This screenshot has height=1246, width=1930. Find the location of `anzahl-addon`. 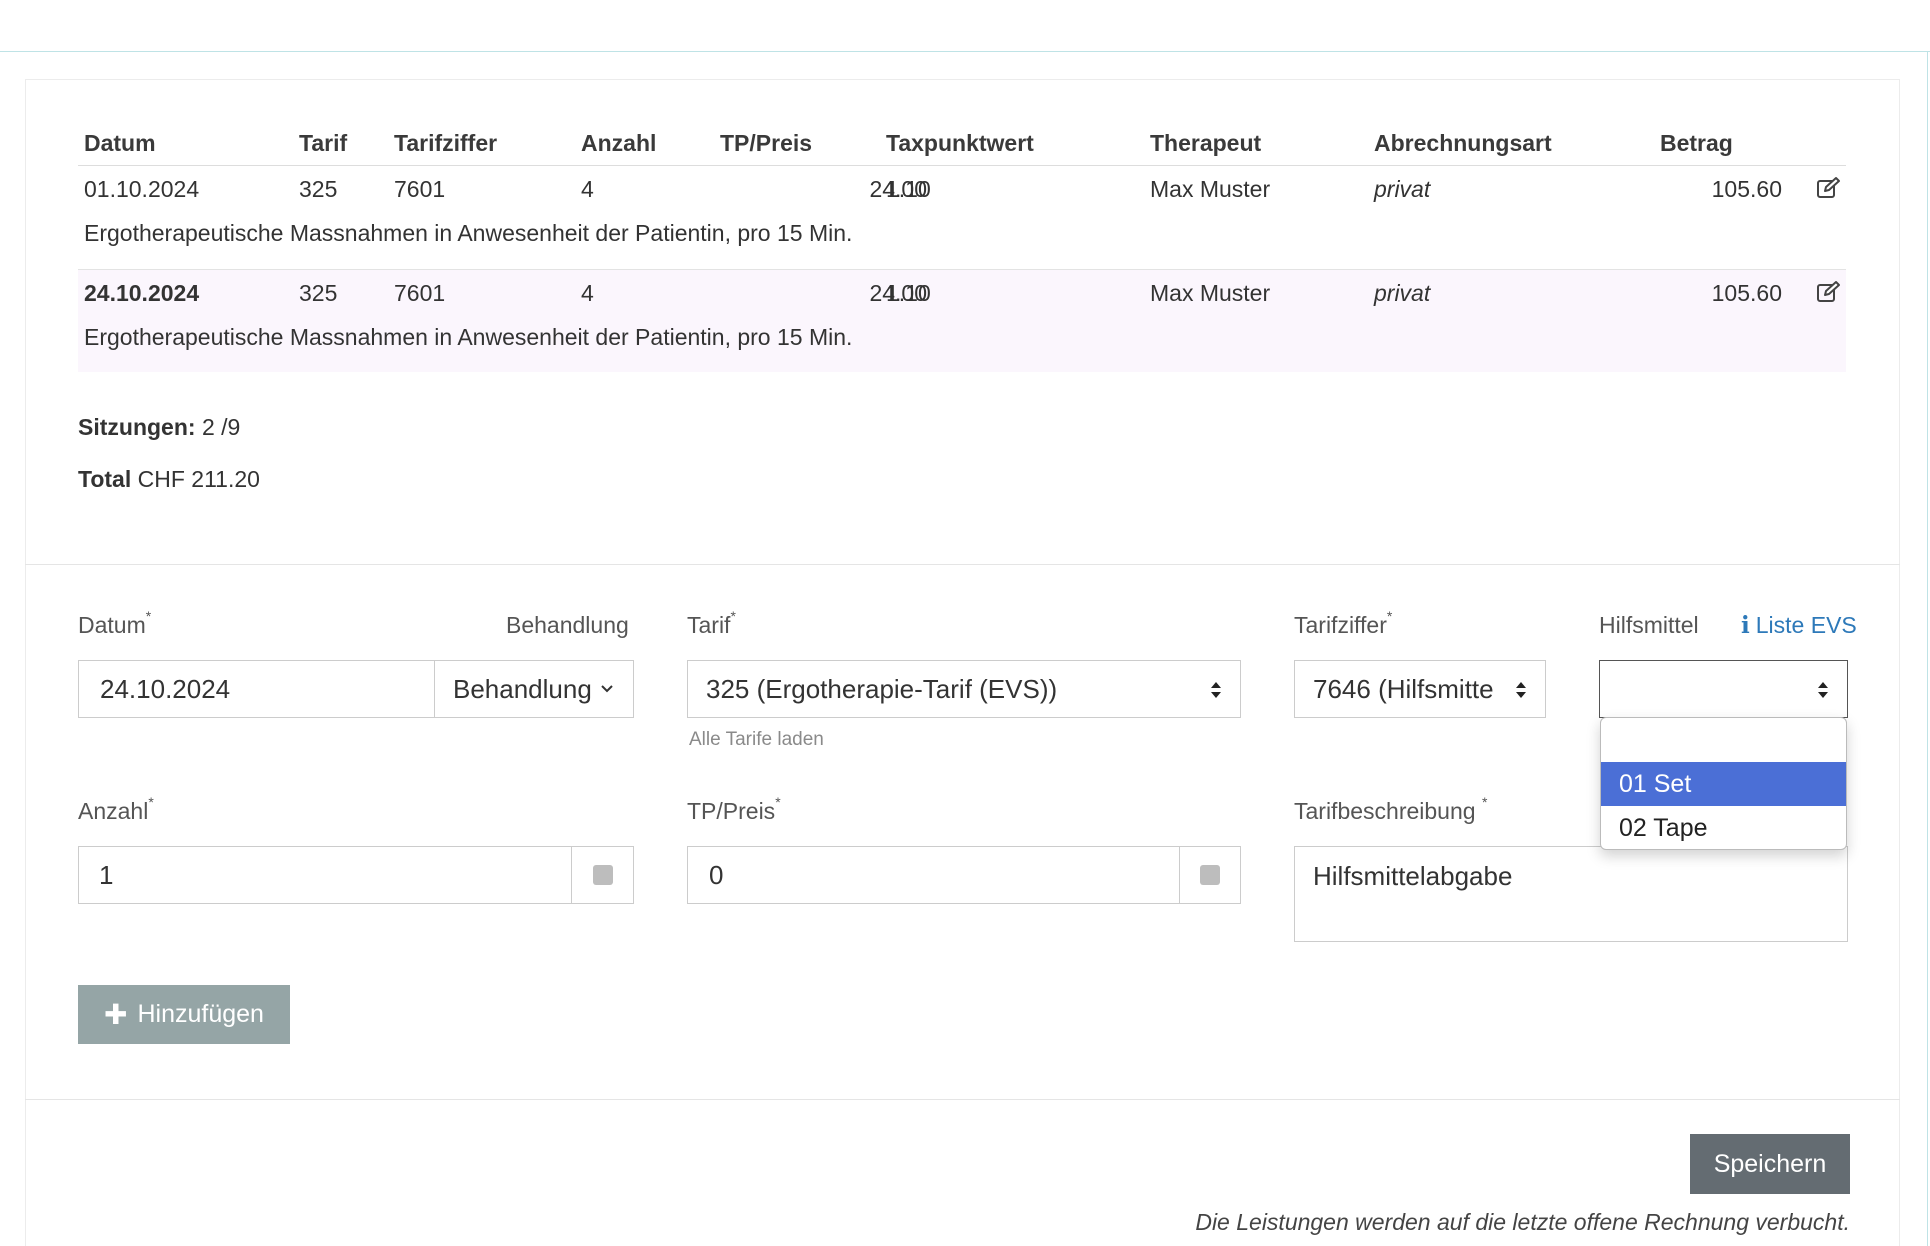

anzahl-addon is located at coordinates (602, 875).